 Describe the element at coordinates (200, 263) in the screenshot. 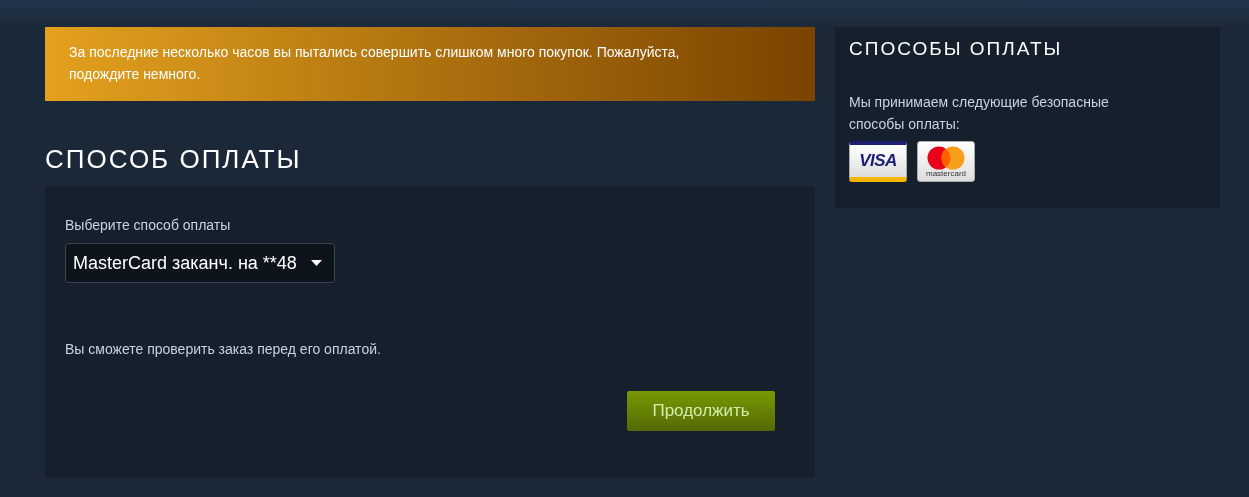

I see `payment-method-dropdown: MasterCard заканч. на **48` at that location.